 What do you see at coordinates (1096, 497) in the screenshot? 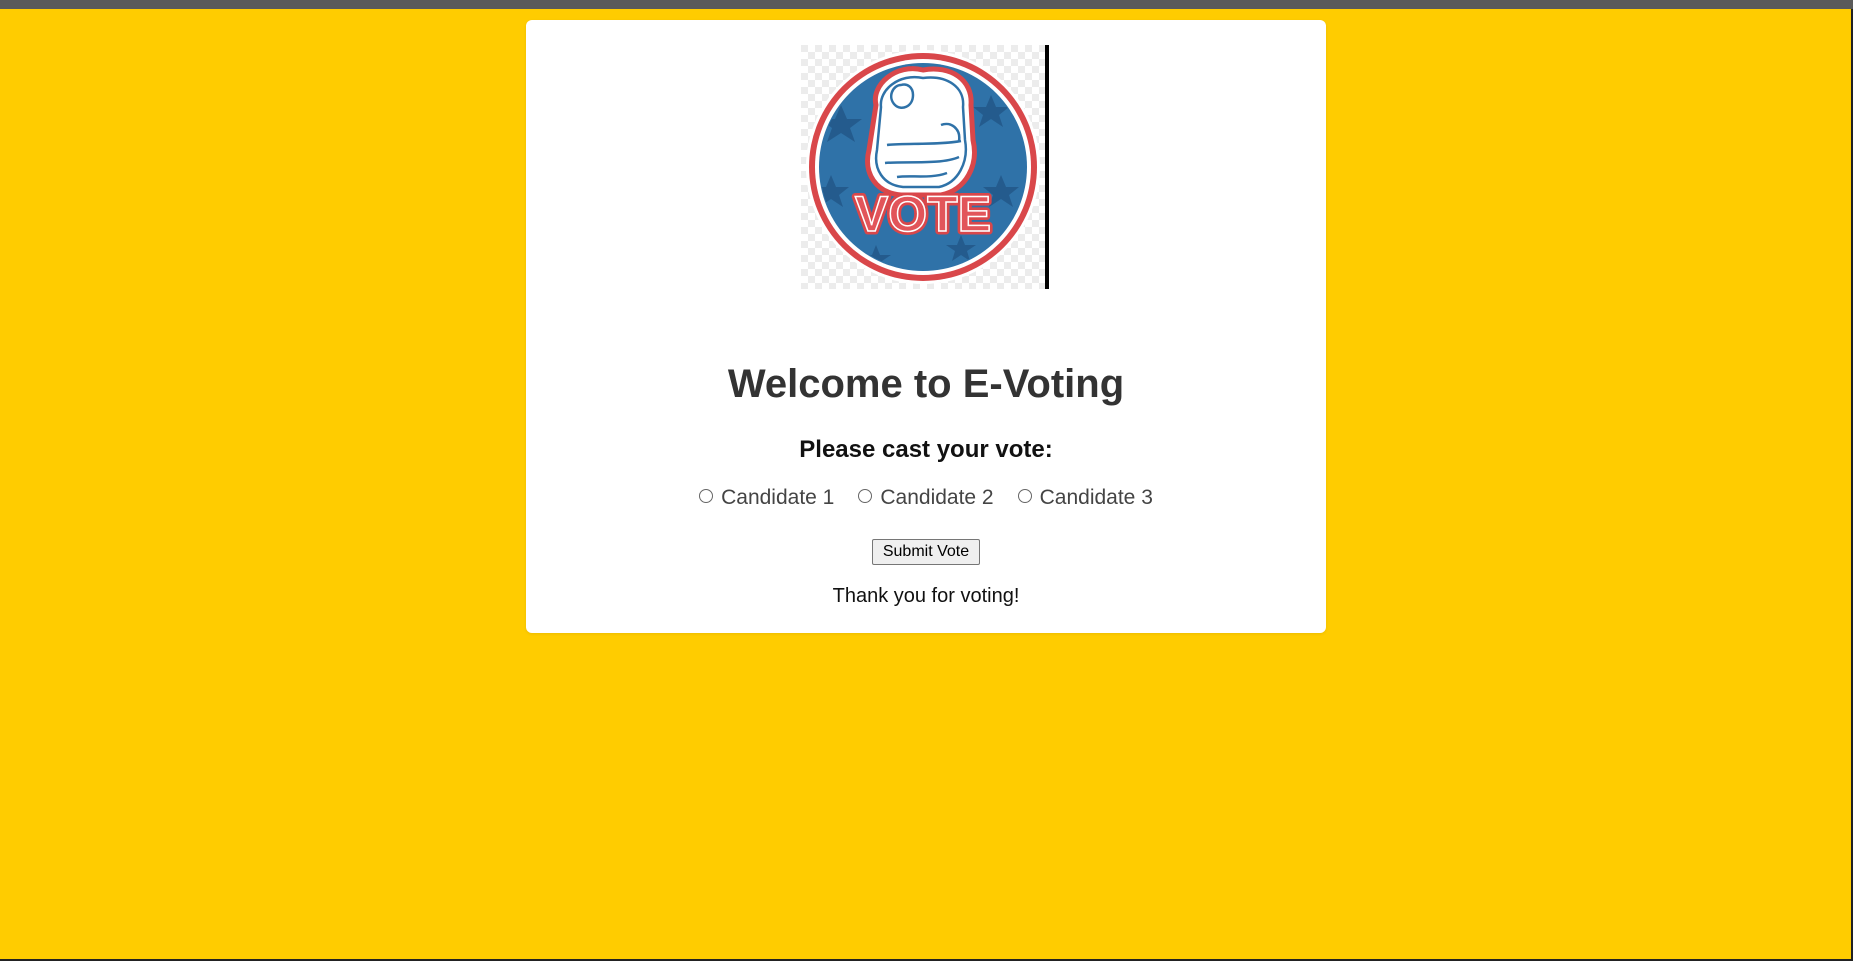
I see `candidate-3-label: Candidate 3` at bounding box center [1096, 497].